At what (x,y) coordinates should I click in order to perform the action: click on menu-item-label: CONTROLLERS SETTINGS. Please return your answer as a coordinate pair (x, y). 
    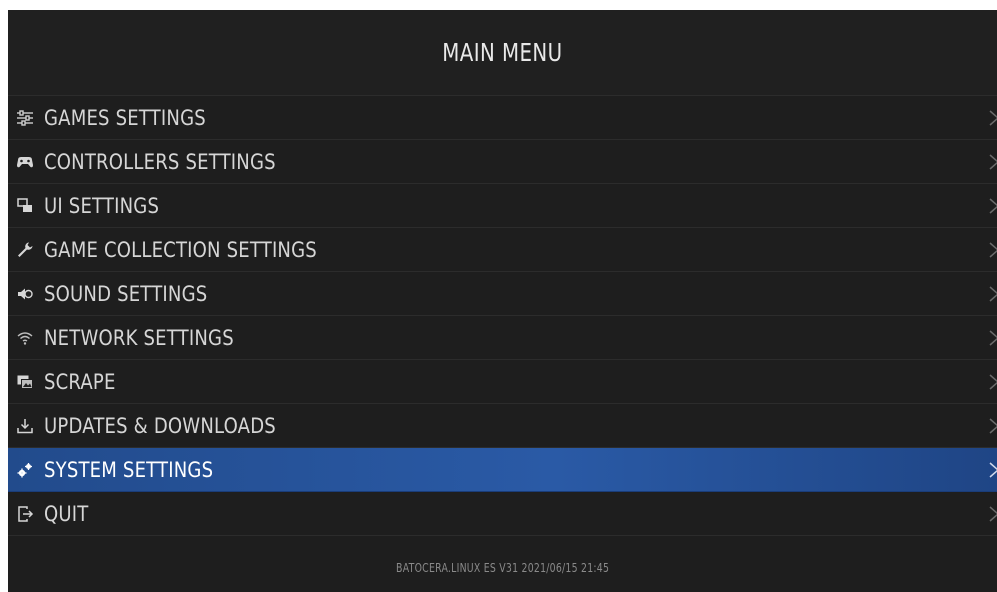
    Looking at the image, I should click on (160, 161).